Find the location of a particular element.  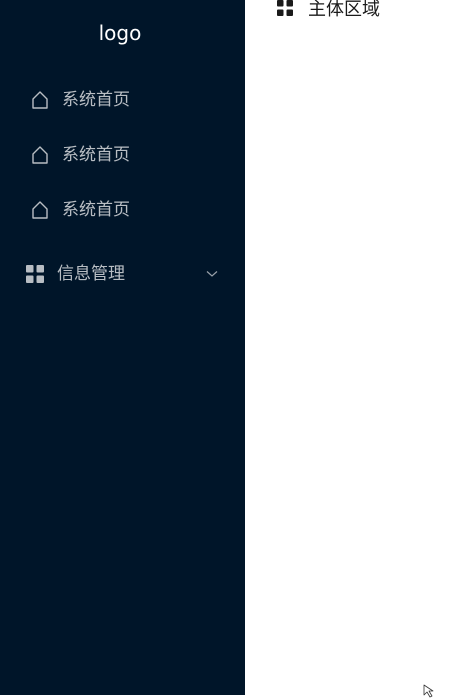

mouse-cursor-icon is located at coordinates (428, 691).